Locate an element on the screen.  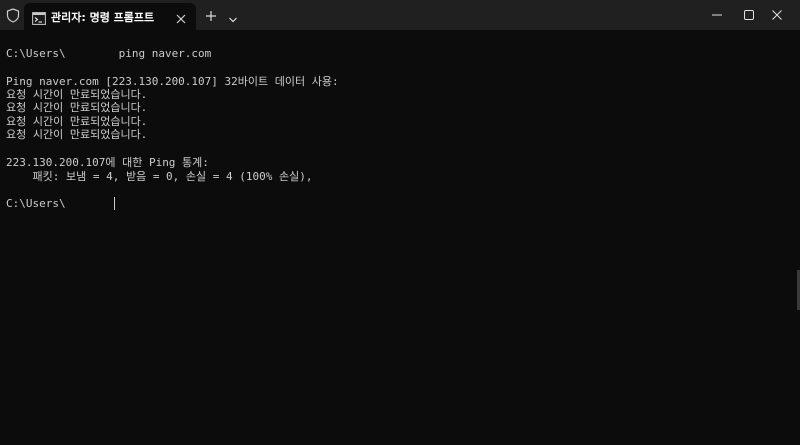
close-window-button is located at coordinates (777, 15).